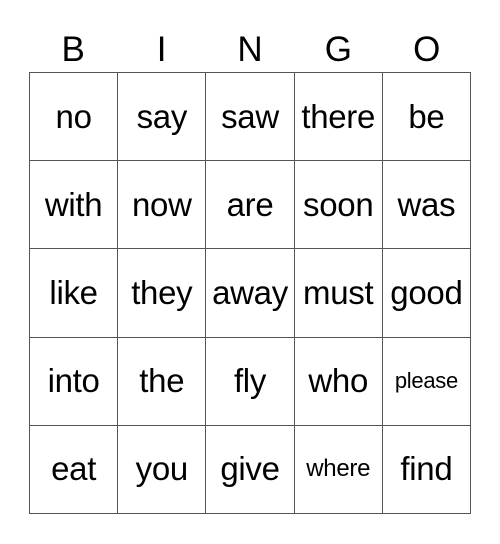 This screenshot has height=544, width=500. Describe the element at coordinates (74, 117) in the screenshot. I see `bingo-cell: no` at that location.